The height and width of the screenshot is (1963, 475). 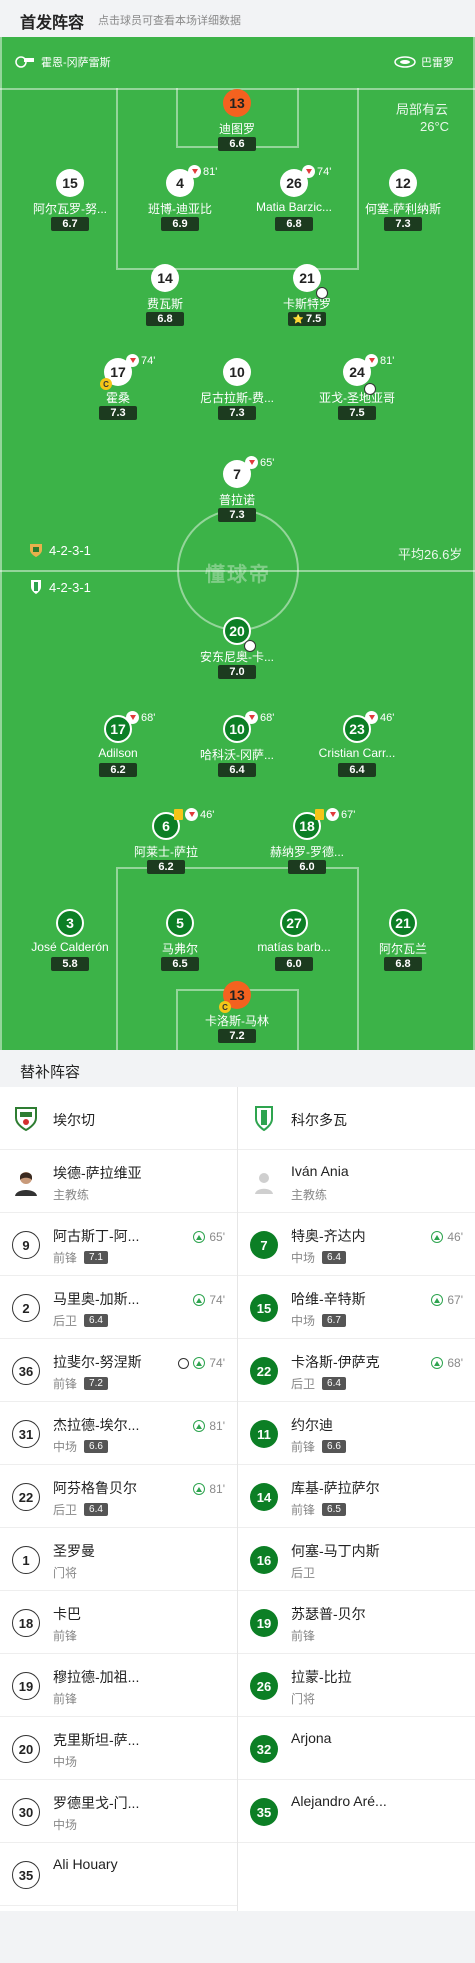 What do you see at coordinates (96, 1383) in the screenshot?
I see `sub-rating: 7.2` at bounding box center [96, 1383].